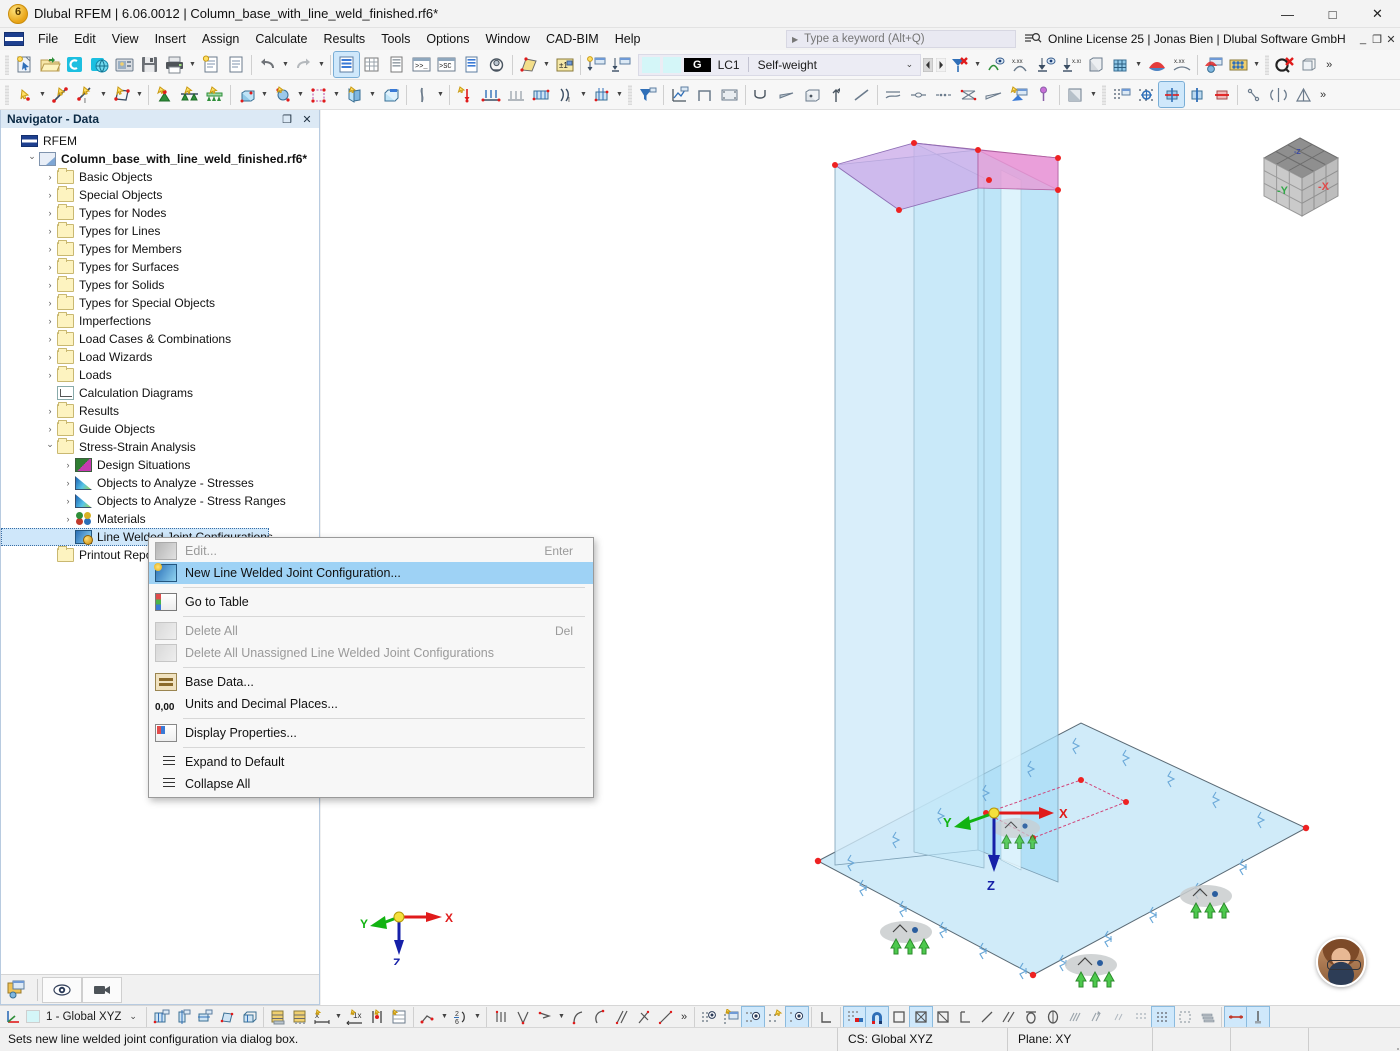  I want to click on new-load-button, so click(282, 94).